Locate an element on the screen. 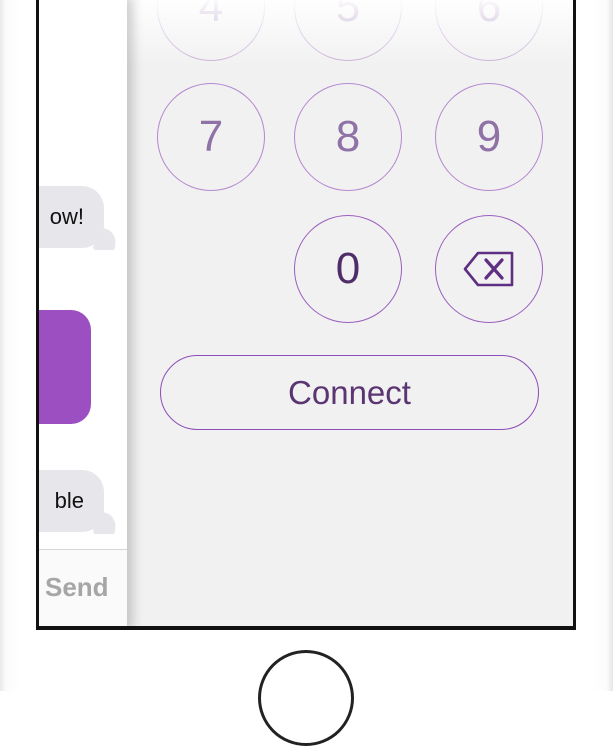 The image size is (613, 746). connect-button: Connect is located at coordinates (349, 392).